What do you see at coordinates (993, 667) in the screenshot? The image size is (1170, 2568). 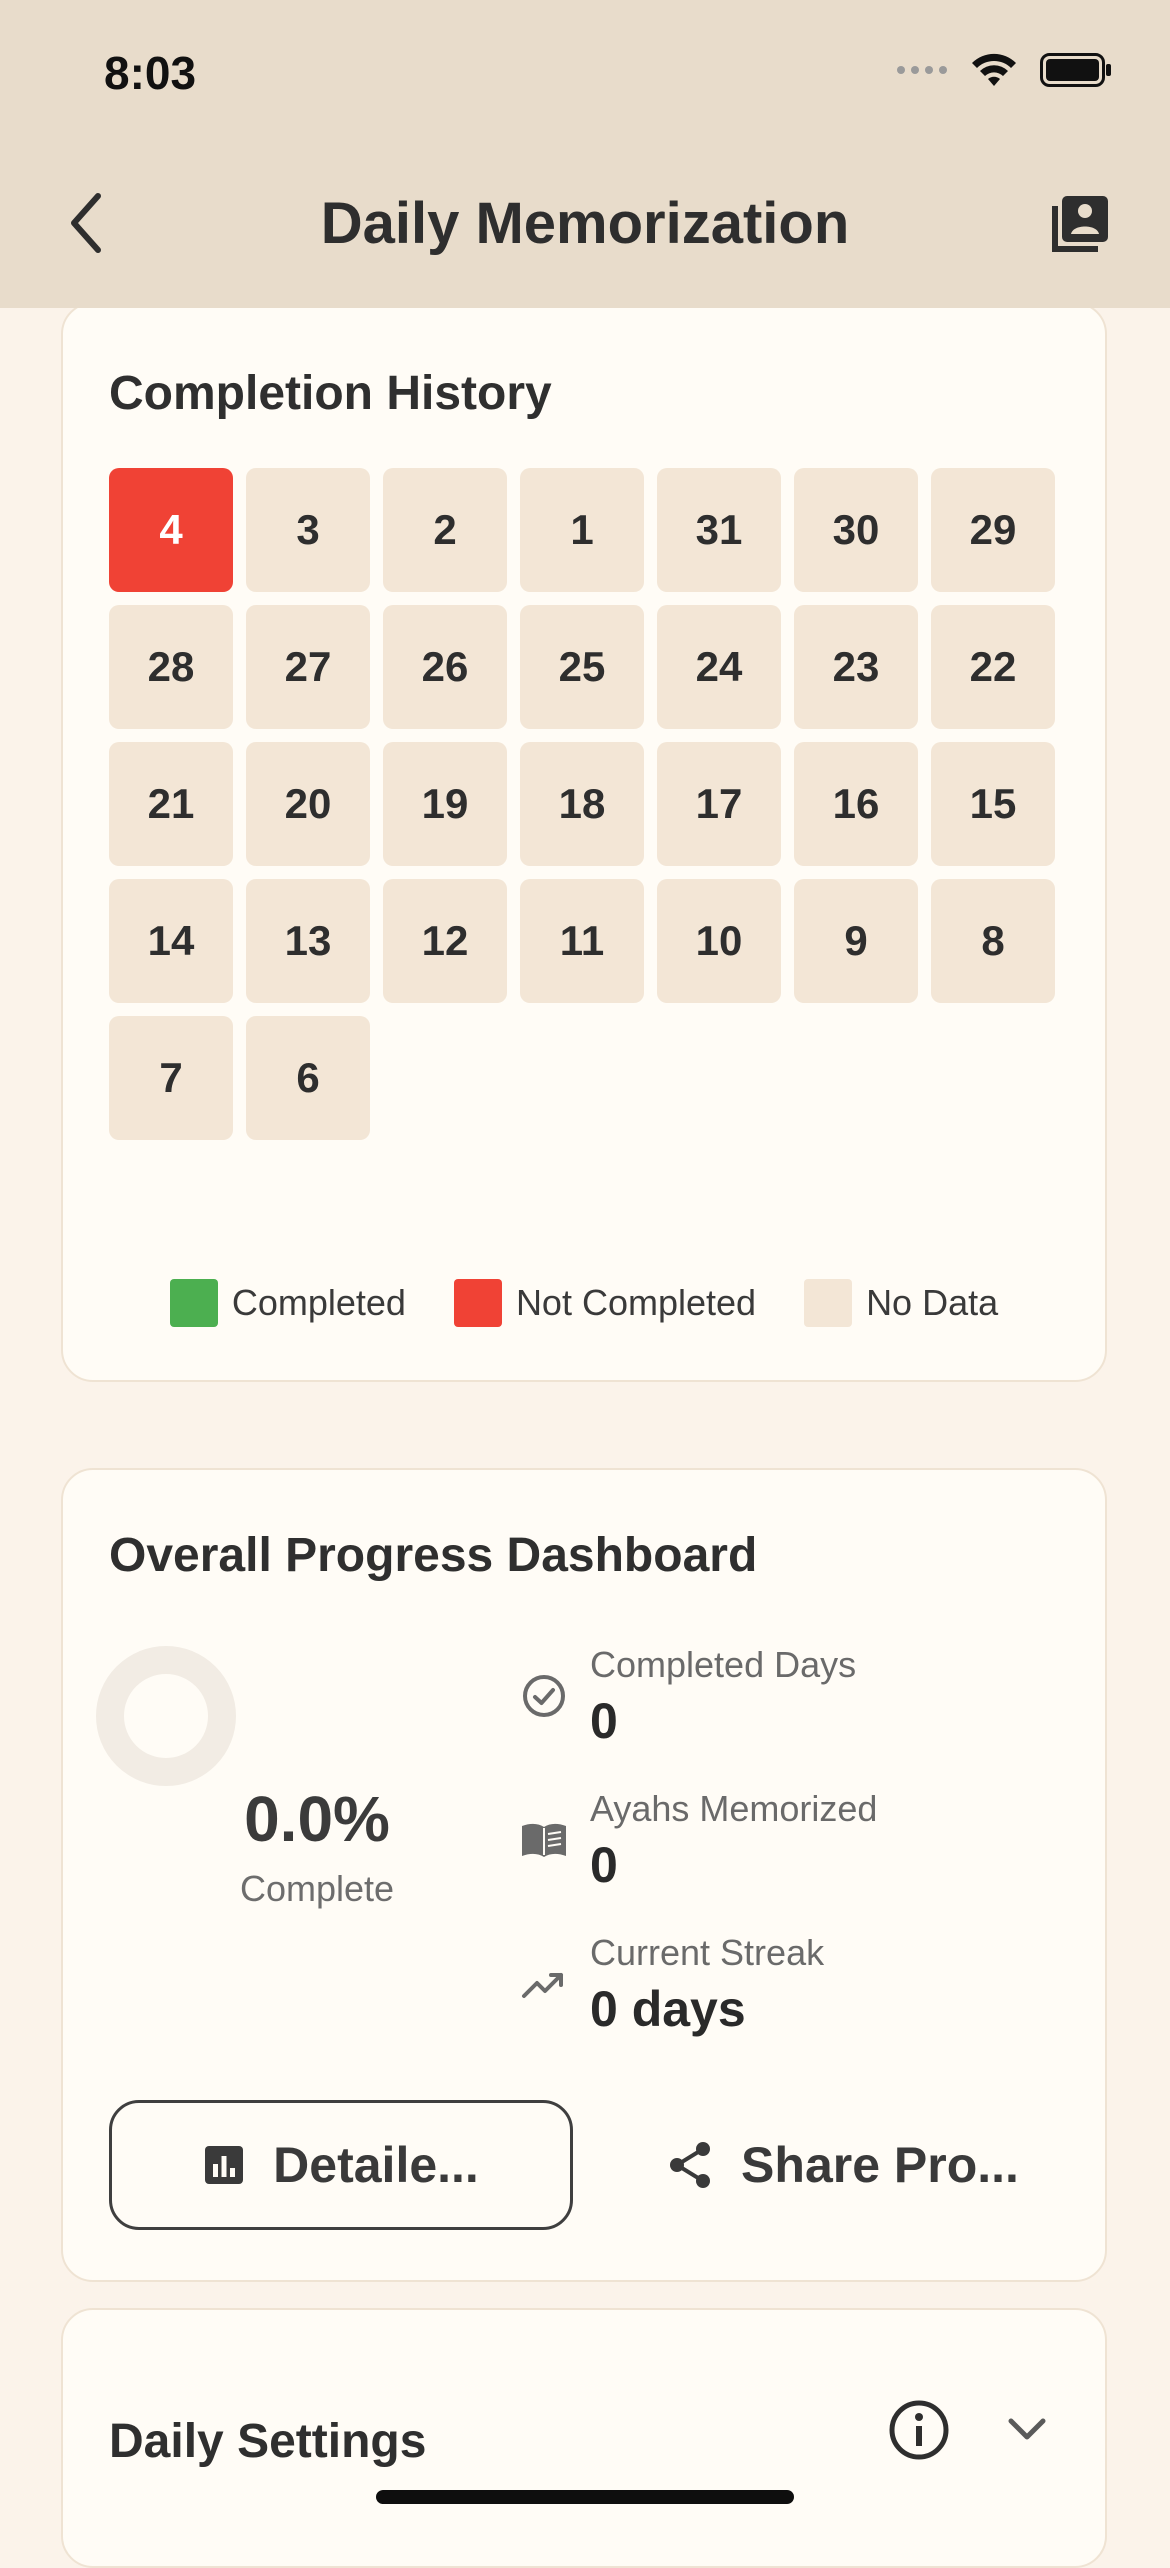 I see `day-cell: 22` at bounding box center [993, 667].